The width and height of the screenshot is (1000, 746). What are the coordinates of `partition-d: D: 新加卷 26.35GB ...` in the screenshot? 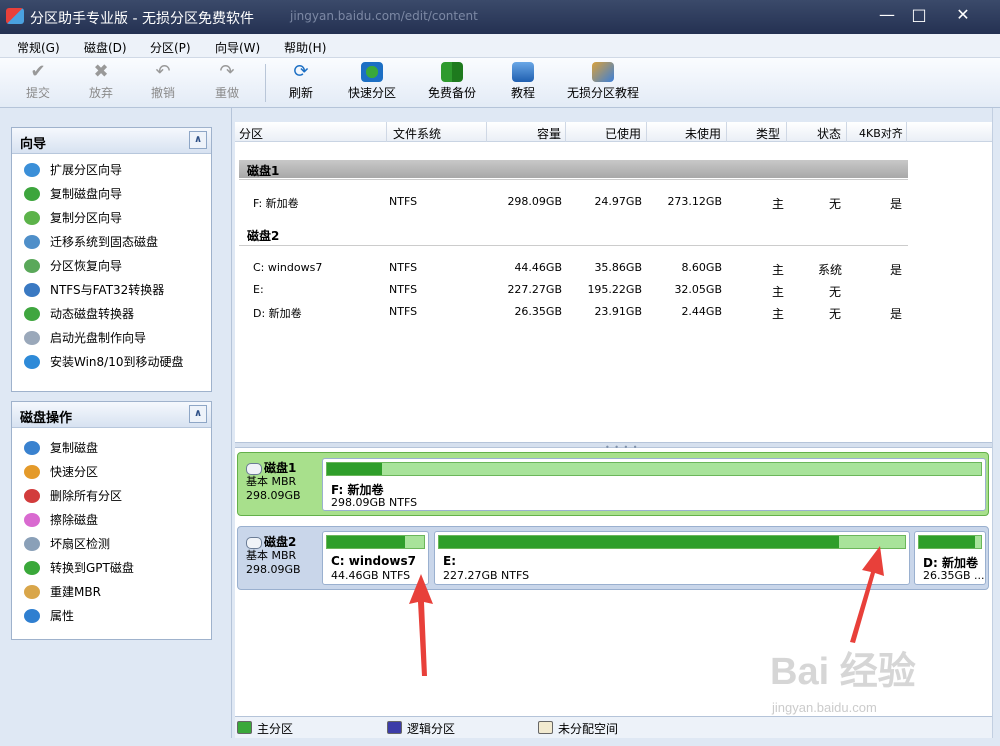 It's located at (950, 558).